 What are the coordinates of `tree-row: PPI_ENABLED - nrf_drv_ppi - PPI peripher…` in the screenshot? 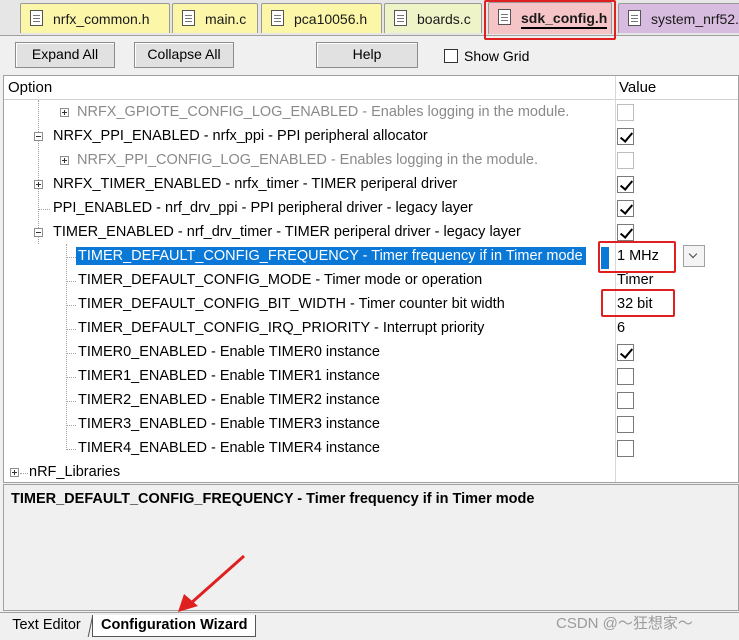 It's located at (371, 209).